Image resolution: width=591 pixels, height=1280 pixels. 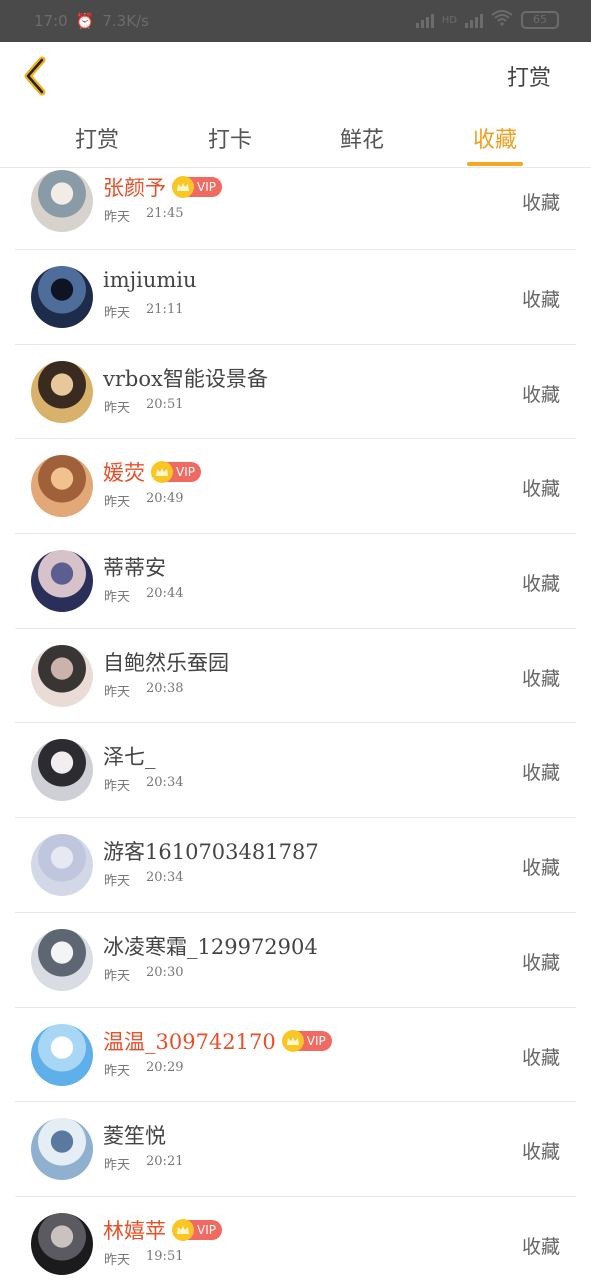 I want to click on list-item: 泽七_ 昨天 20:34 收藏, so click(x=295, y=771).